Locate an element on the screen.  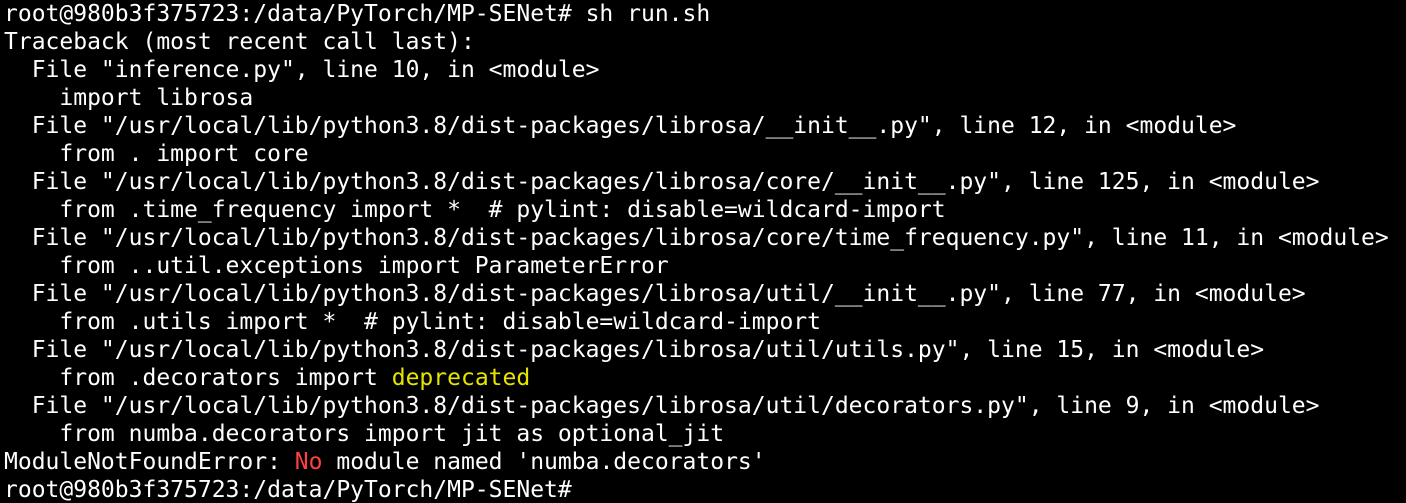
highlighted-keyword: deprecated is located at coordinates (461, 378).